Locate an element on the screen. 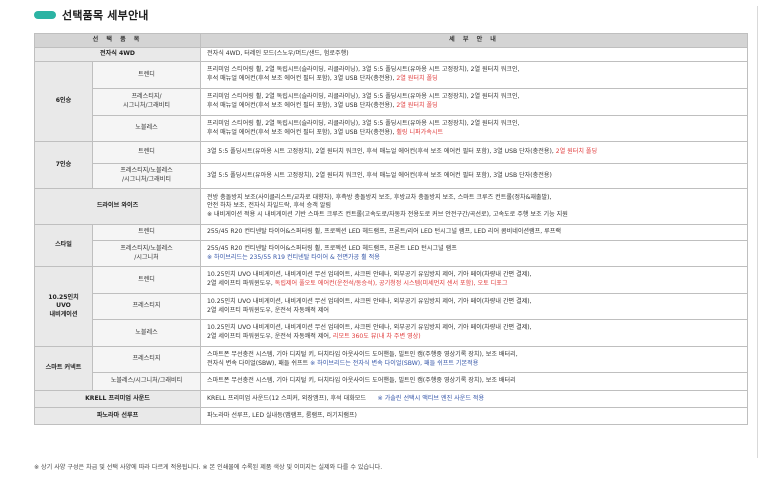 The width and height of the screenshot is (782, 493). row-label: 전자식 4WD is located at coordinates (117, 54).